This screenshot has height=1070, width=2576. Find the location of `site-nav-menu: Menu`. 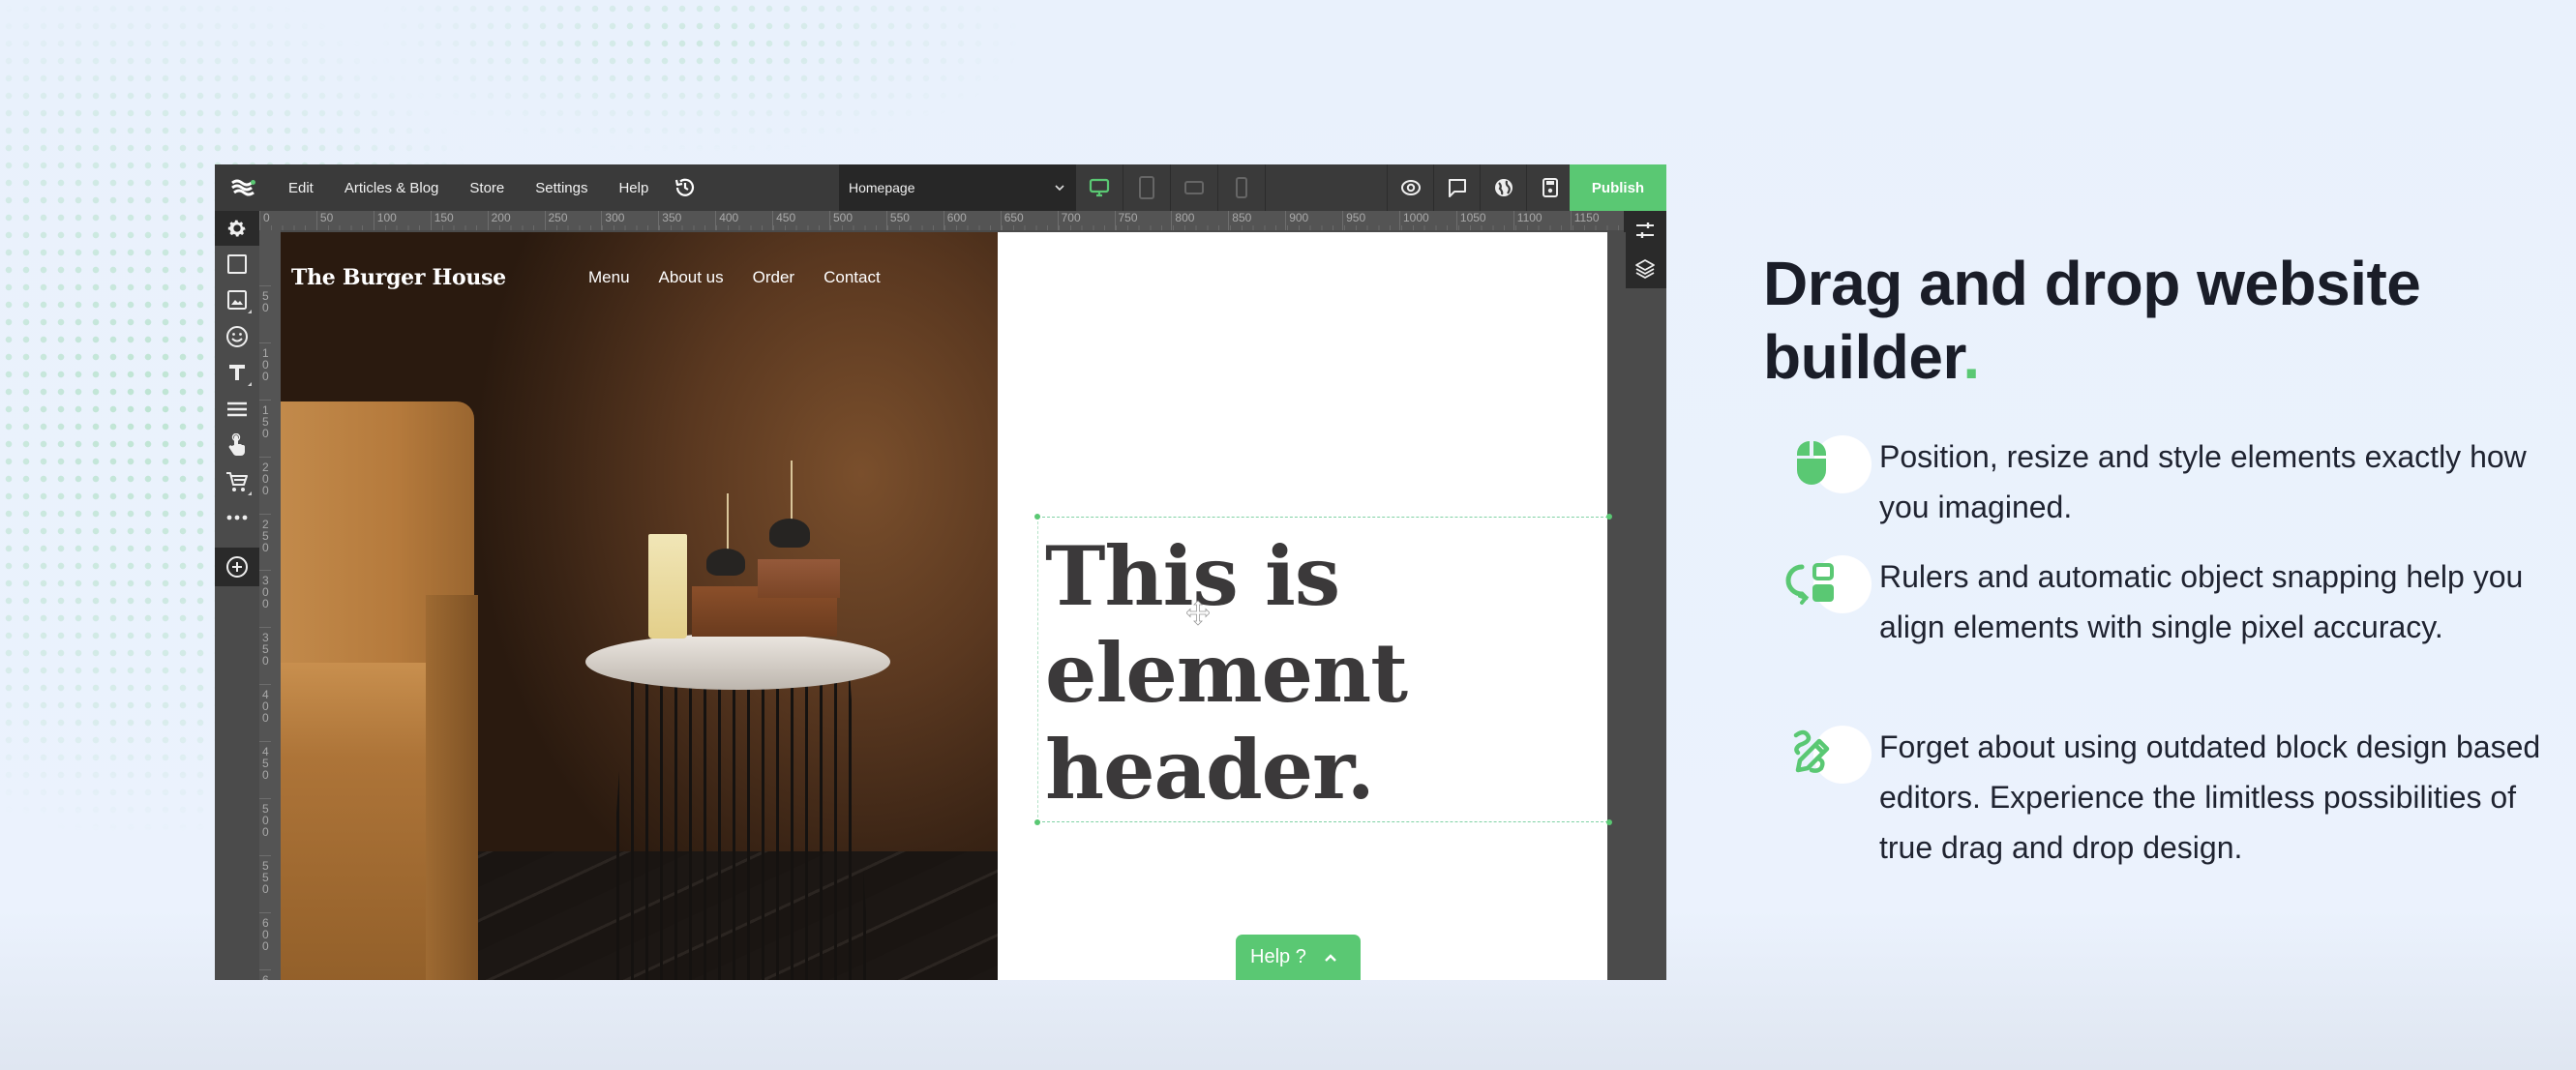

site-nav-menu: Menu is located at coordinates (609, 277).